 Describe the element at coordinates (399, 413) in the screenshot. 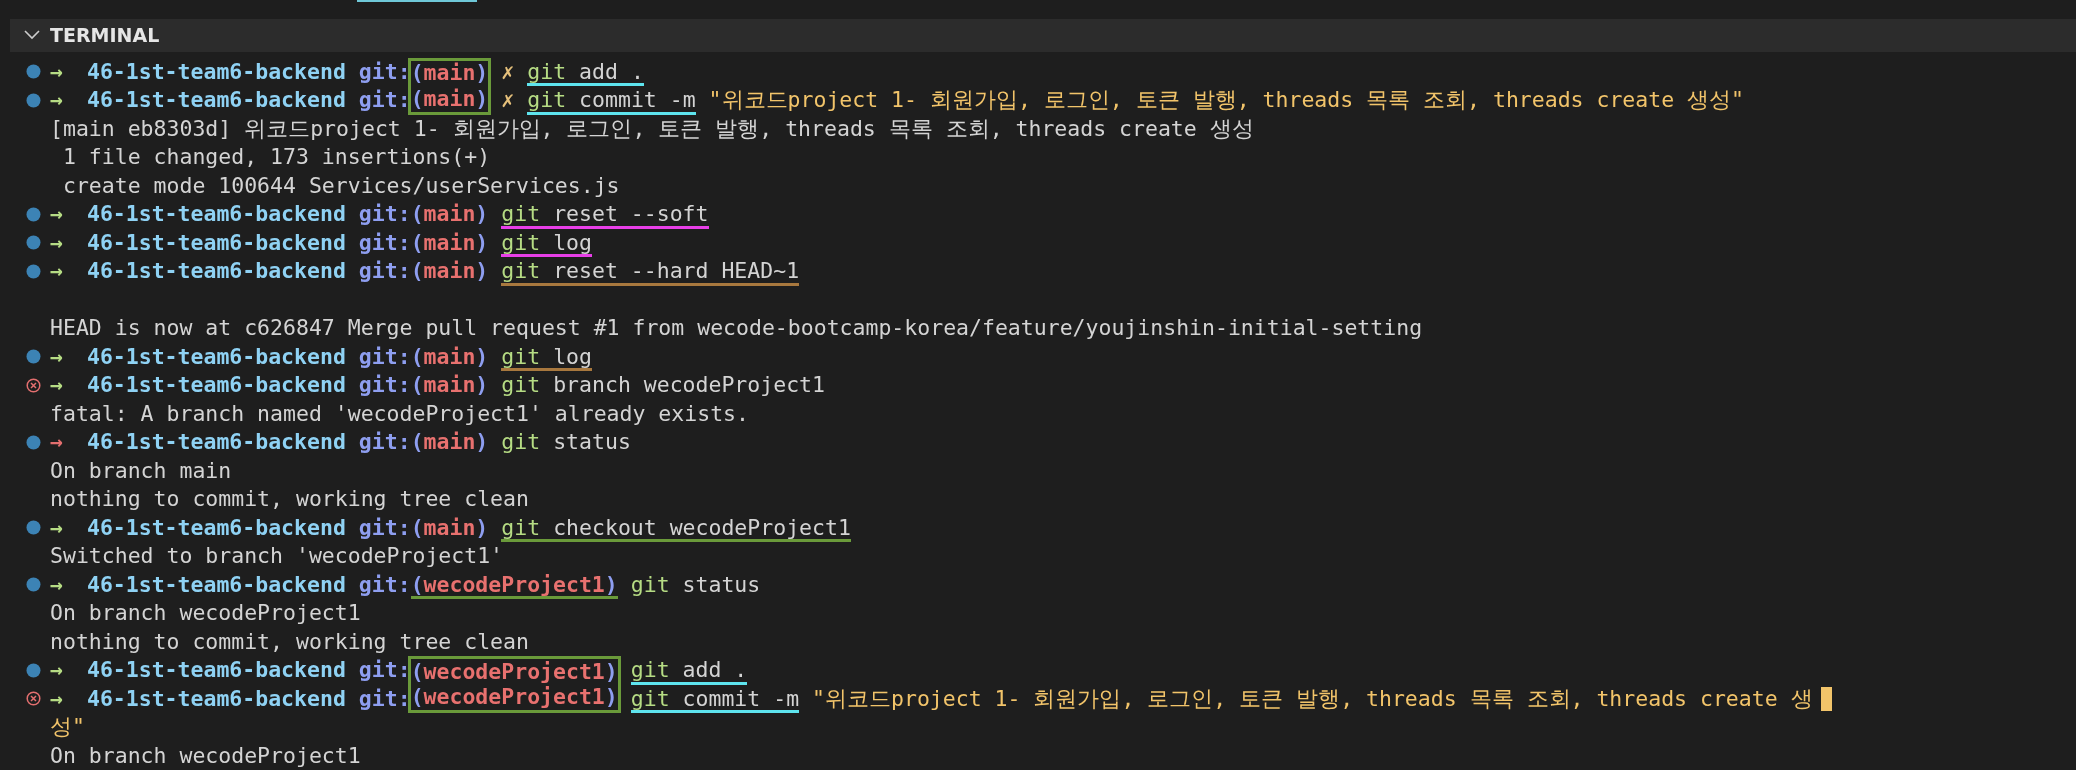

I see `output-text: fatal: A branch named 'wecodeProject1' already exists.` at that location.